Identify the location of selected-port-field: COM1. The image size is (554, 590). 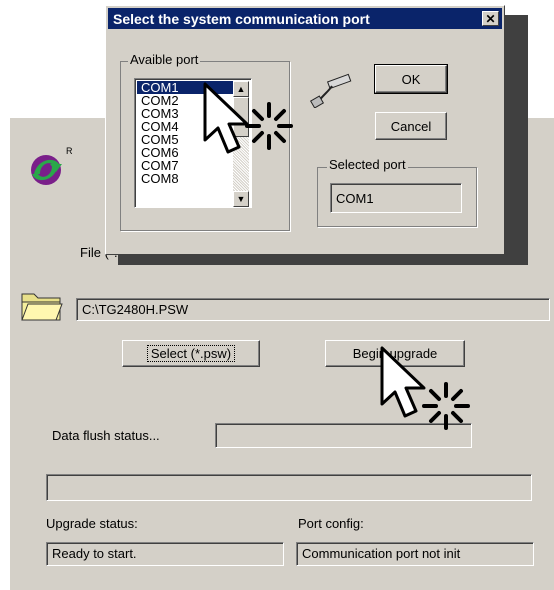
(396, 198).